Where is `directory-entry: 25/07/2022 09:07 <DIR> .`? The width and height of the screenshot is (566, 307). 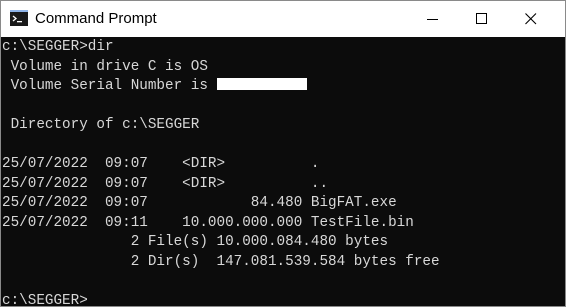
directory-entry: 25/07/2022 09:07 <DIR> . is located at coordinates (161, 164).